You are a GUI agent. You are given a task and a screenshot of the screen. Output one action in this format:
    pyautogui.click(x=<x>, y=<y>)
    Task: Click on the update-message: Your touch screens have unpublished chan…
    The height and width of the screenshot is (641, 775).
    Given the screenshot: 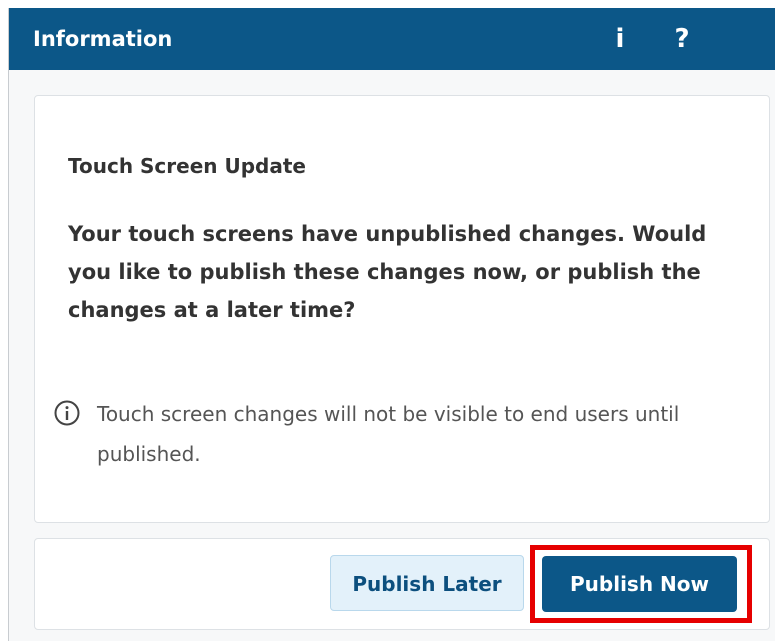 What is the action you would take?
    pyautogui.click(x=387, y=272)
    